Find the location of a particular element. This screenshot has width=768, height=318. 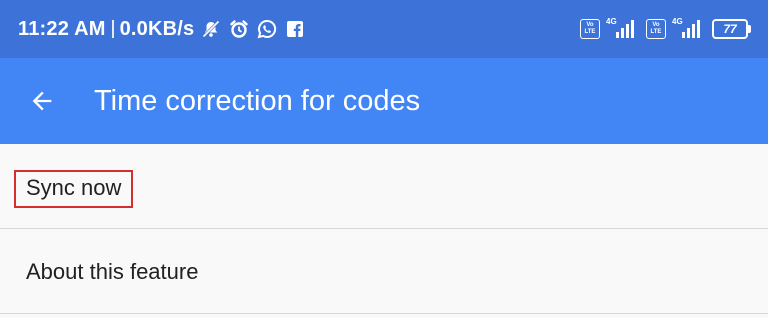

status-separator is located at coordinates (112, 29).